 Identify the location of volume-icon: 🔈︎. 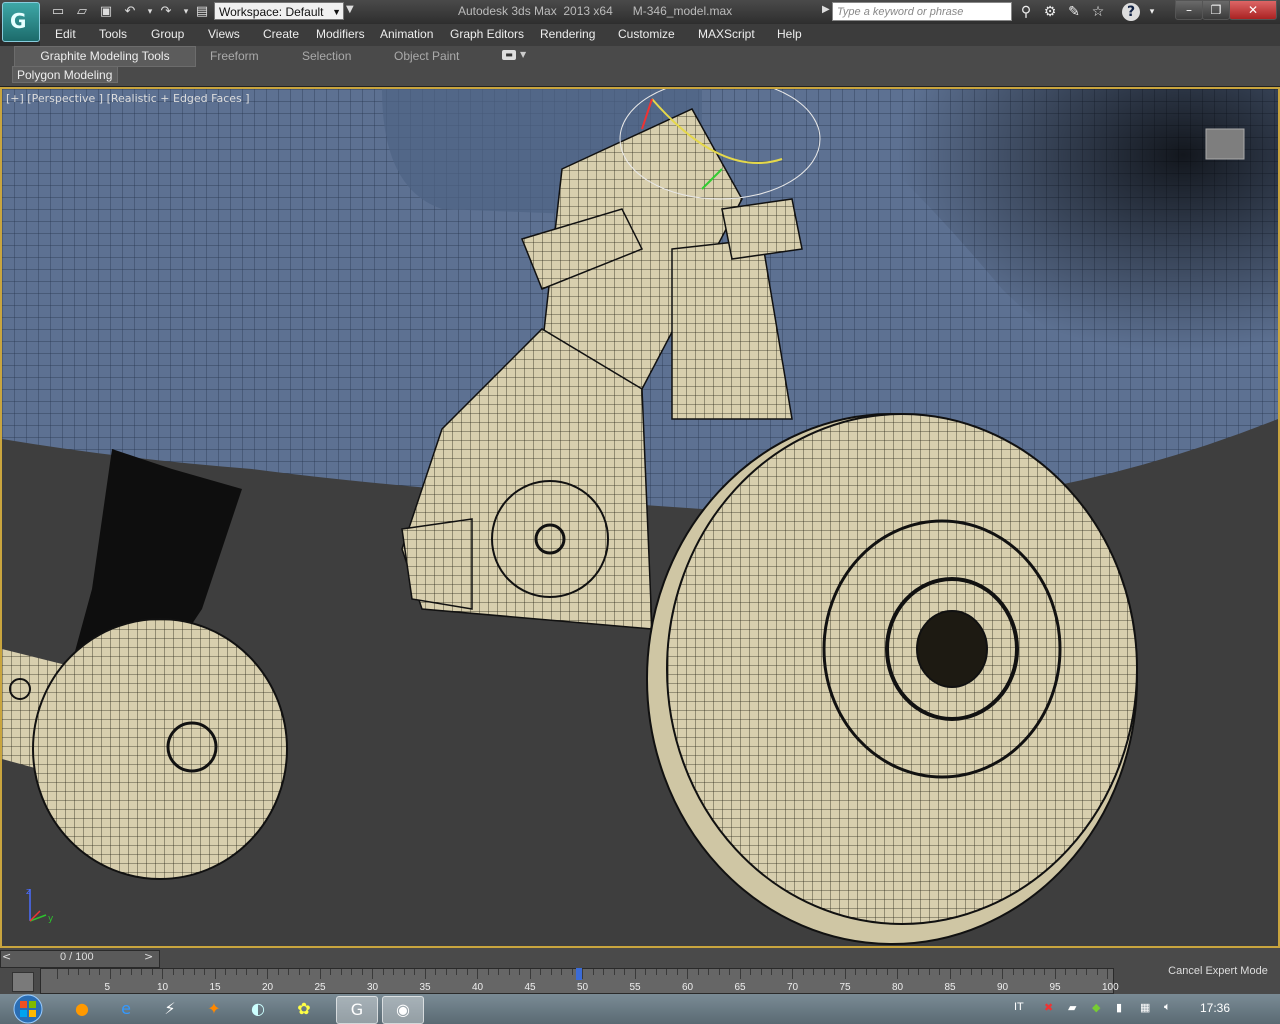
(1167, 1007).